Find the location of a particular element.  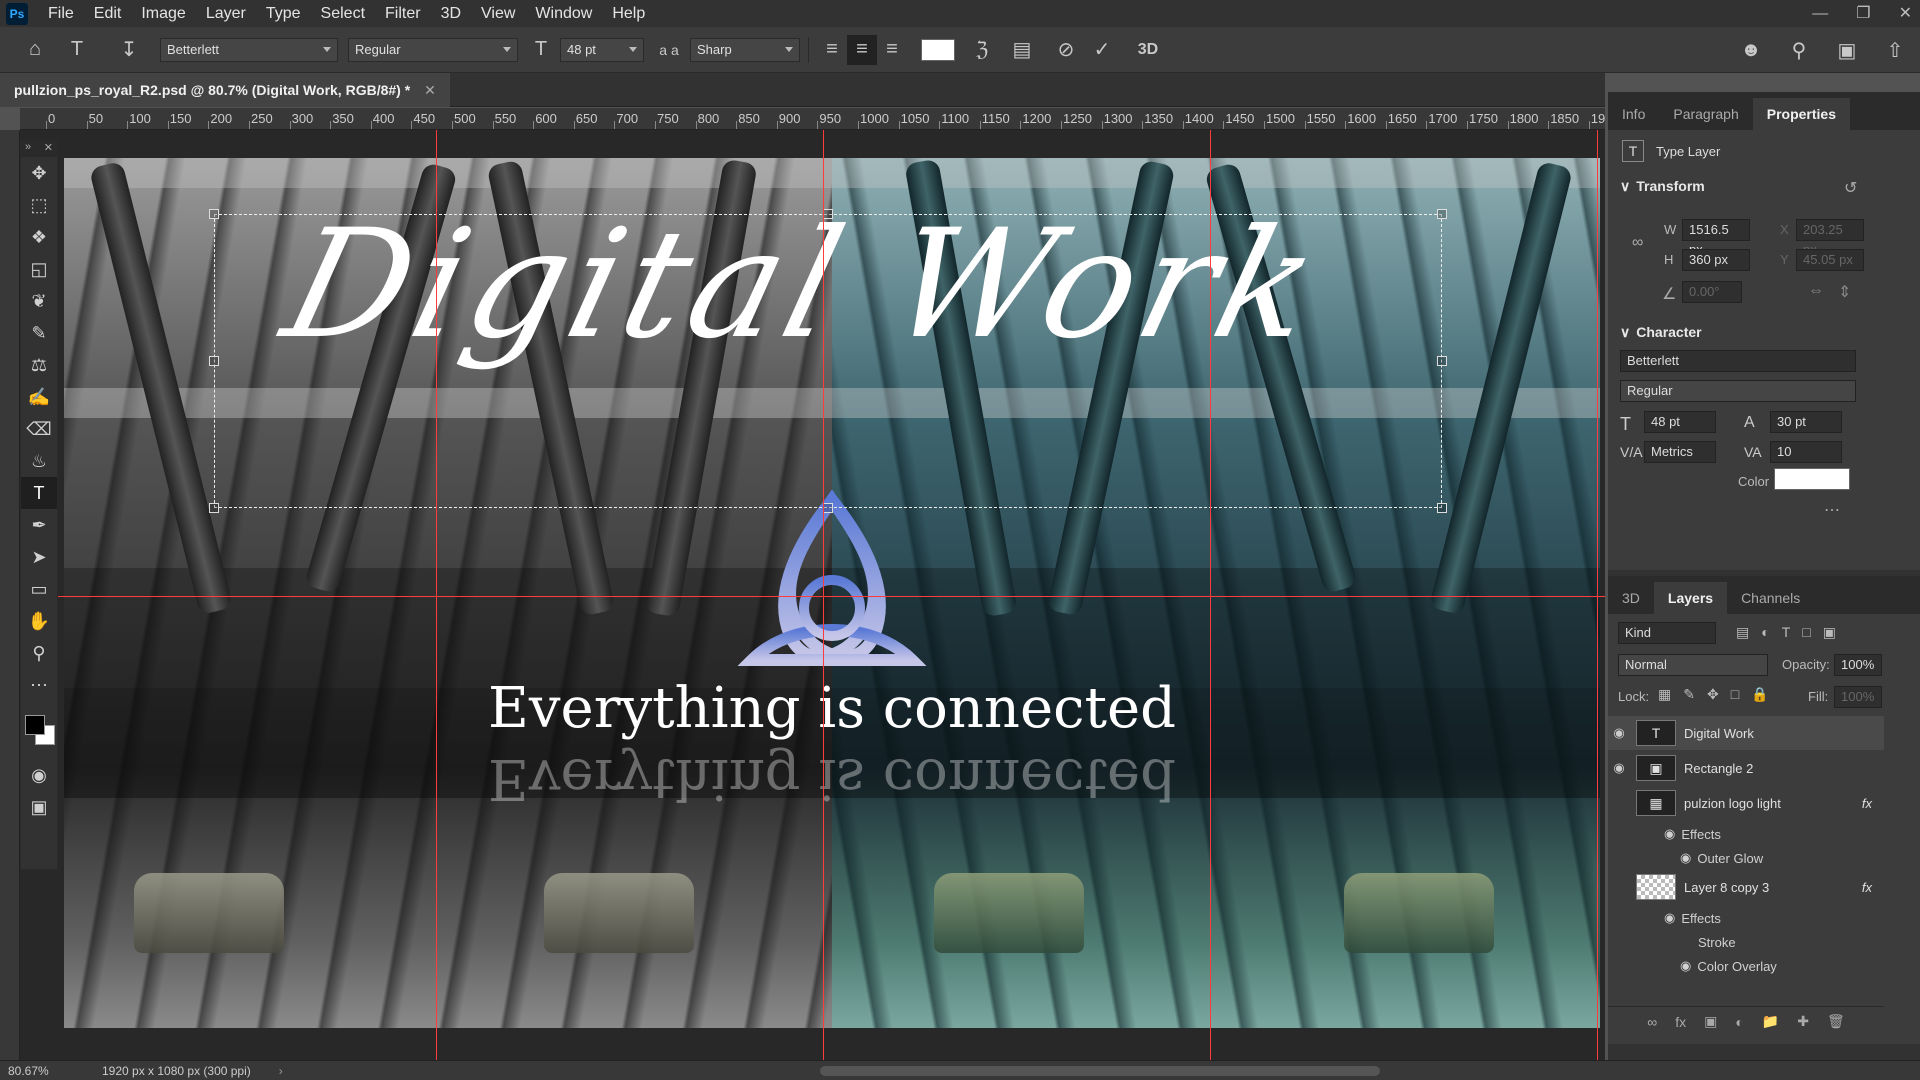

leading-field: 30 pt is located at coordinates (1806, 422).